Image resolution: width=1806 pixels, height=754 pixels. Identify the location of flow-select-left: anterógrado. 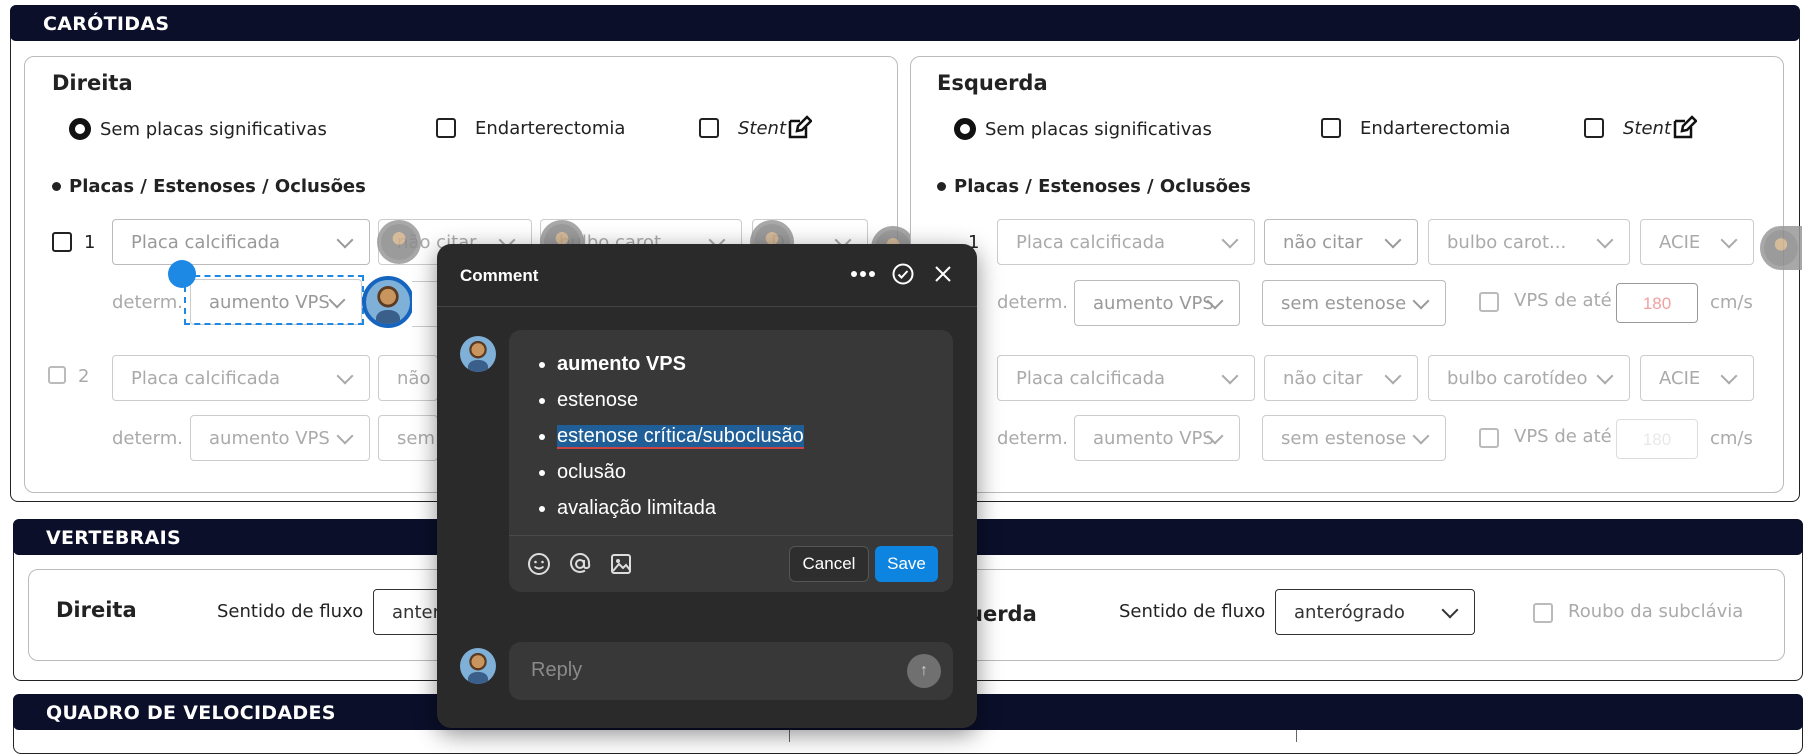
(1375, 612).